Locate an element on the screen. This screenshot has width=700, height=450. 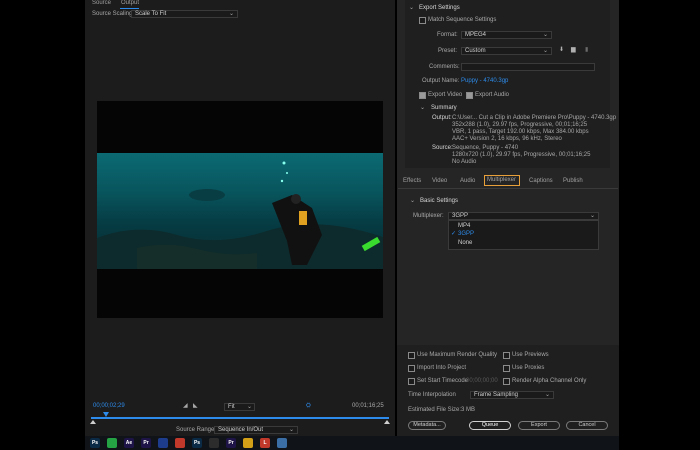
dropdown-option-selected: 3GPP is located at coordinates (466, 234).